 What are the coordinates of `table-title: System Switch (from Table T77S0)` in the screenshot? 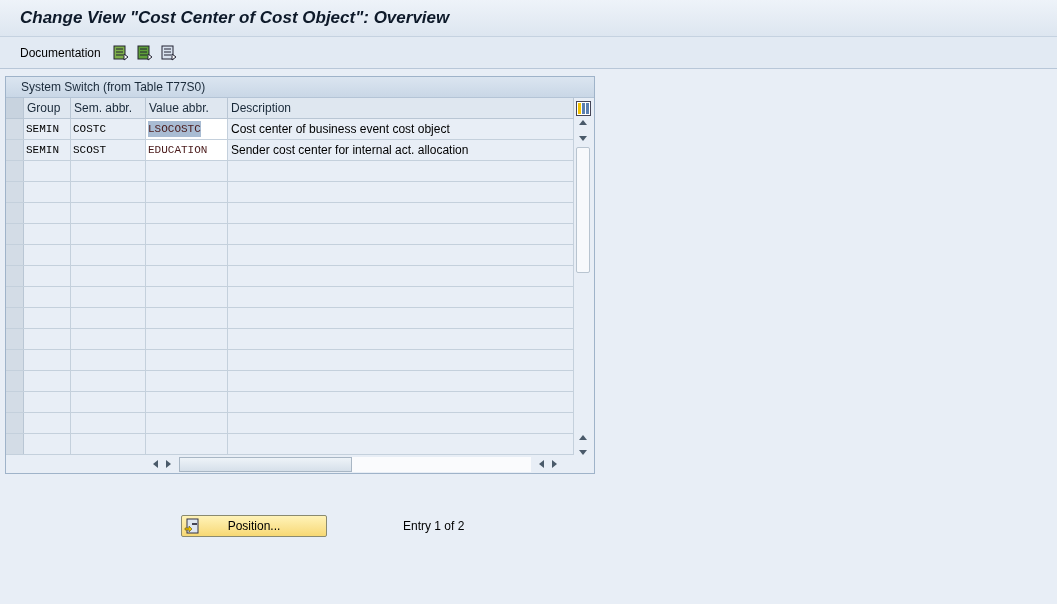 It's located at (113, 87).